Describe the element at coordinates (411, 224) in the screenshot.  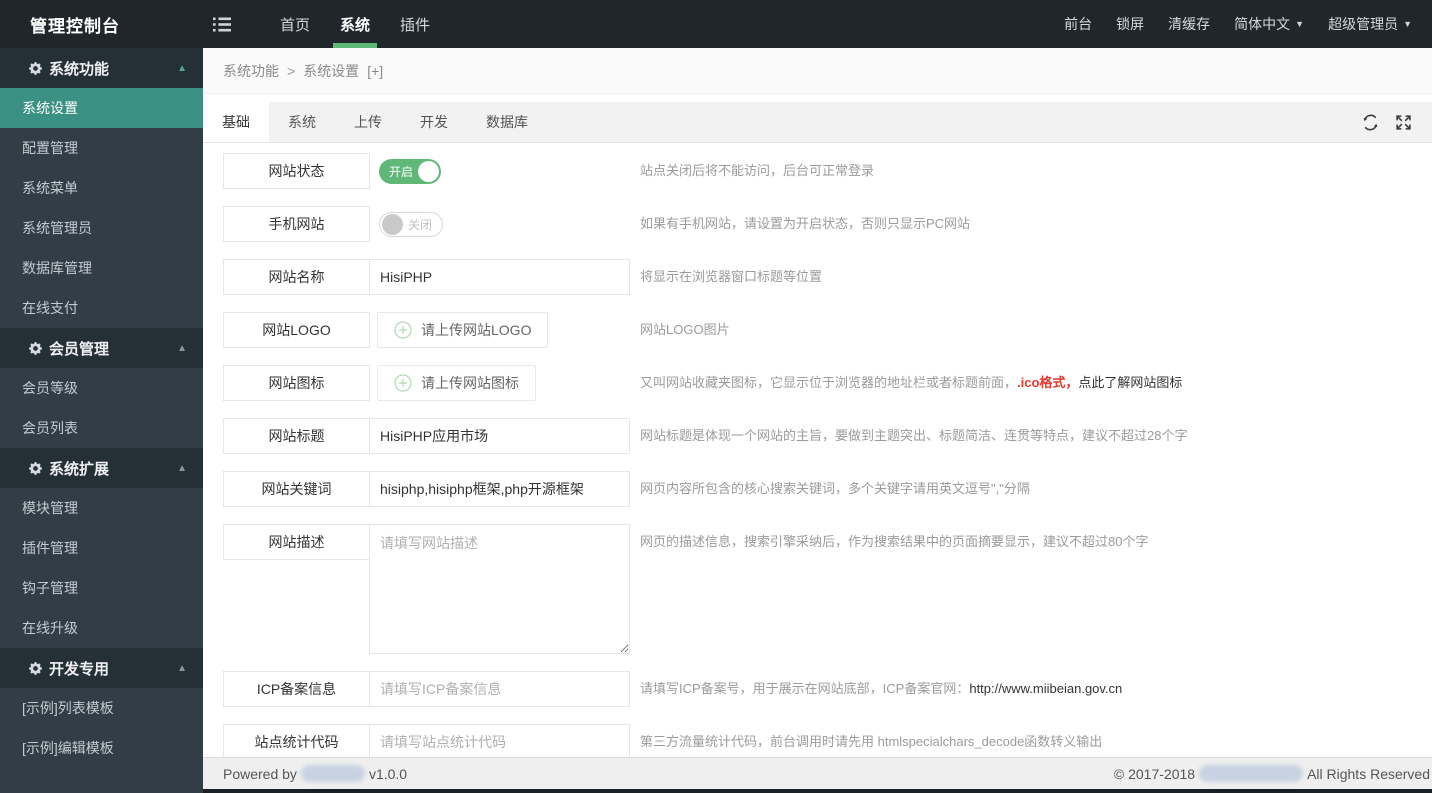
I see `toggle-switch: 关闭` at that location.